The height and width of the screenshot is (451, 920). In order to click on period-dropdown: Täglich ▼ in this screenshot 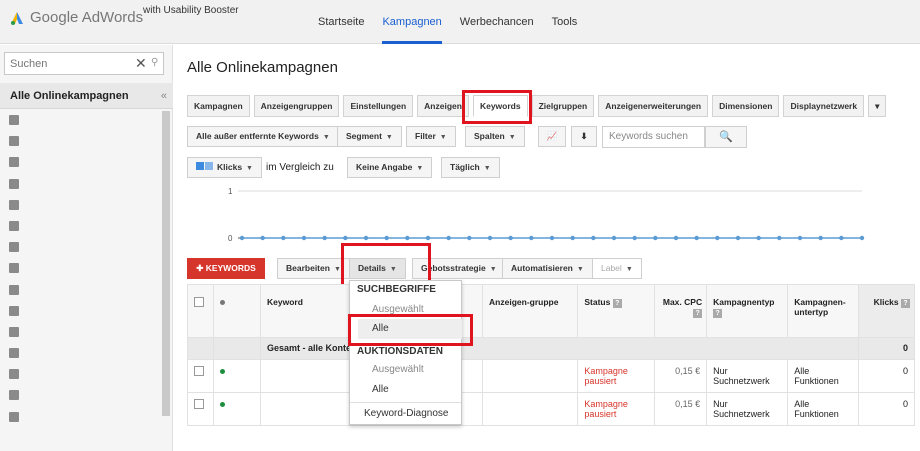, I will do `click(470, 167)`.